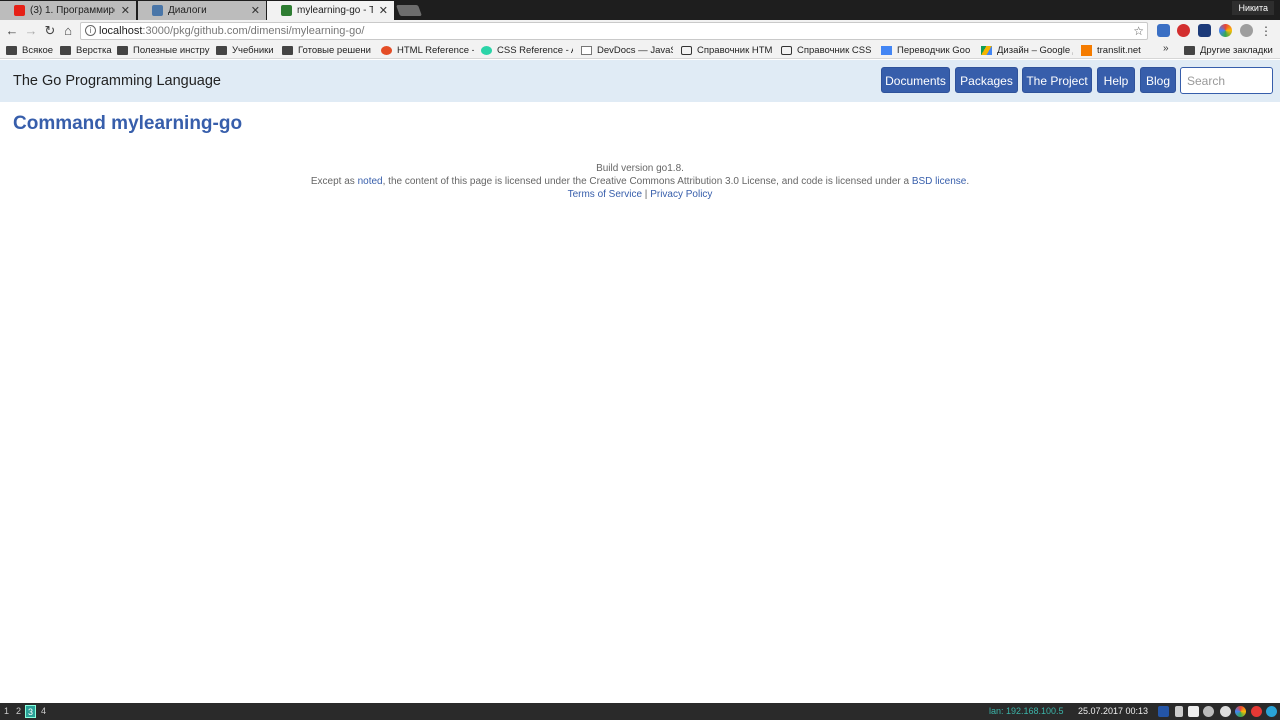 This screenshot has height=720, width=1280. Describe the element at coordinates (50, 31) in the screenshot. I see `reload-icon: ↻` at that location.